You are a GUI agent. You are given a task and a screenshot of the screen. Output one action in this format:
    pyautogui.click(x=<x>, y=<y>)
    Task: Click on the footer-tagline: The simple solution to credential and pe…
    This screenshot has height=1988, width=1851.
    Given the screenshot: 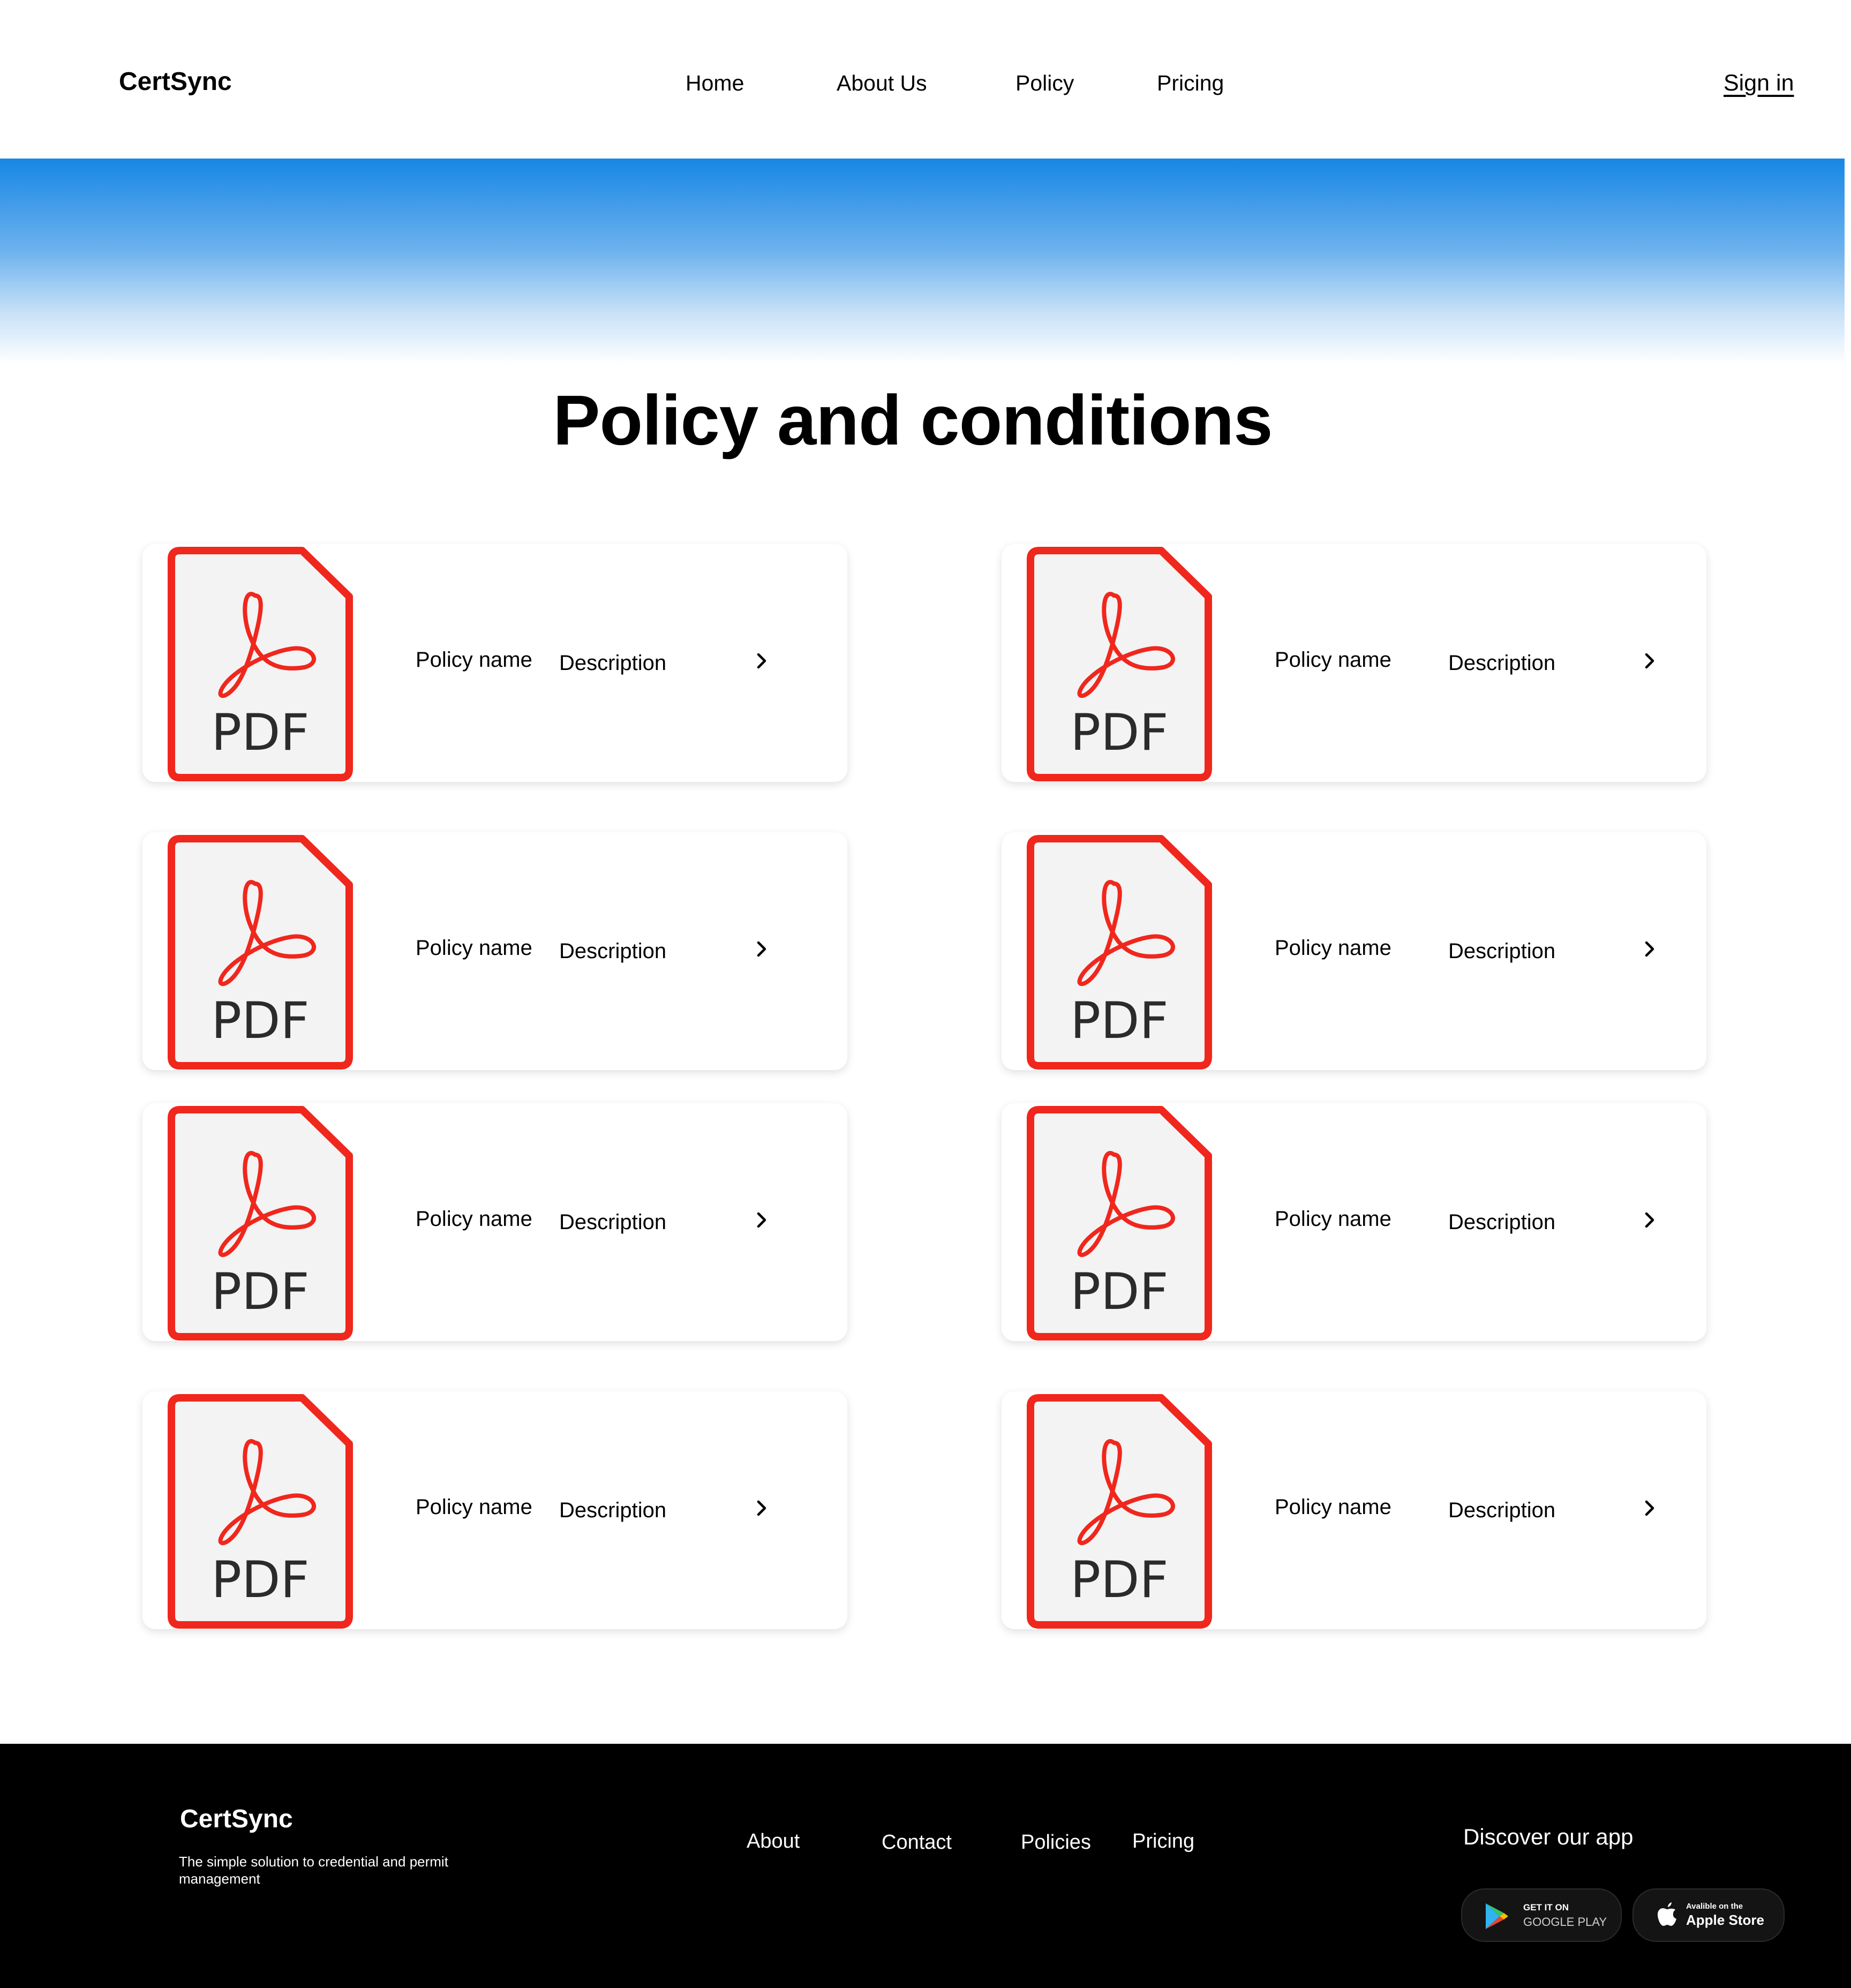 What is the action you would take?
    pyautogui.click(x=313, y=1870)
    